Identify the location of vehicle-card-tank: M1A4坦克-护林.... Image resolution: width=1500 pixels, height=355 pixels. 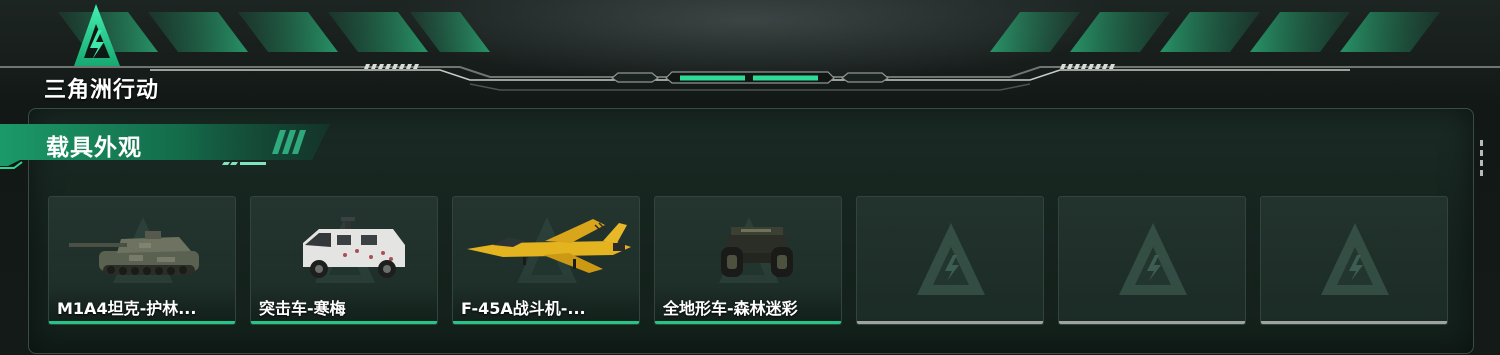
(142, 260).